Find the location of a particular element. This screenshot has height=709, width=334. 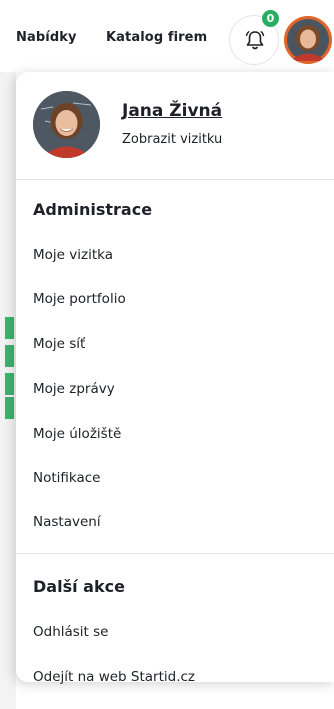

menu-item-logout: Odhlásit se is located at coordinates (70, 632).